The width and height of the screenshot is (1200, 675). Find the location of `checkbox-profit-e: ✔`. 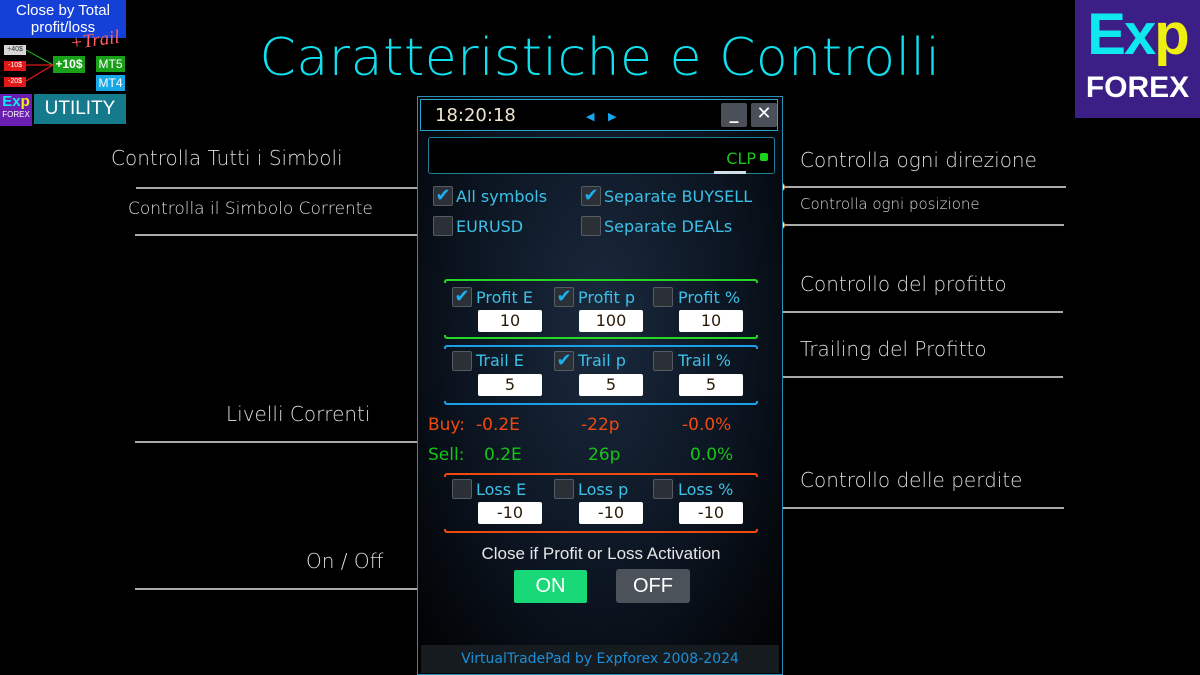

checkbox-profit-e: ✔ is located at coordinates (462, 297).